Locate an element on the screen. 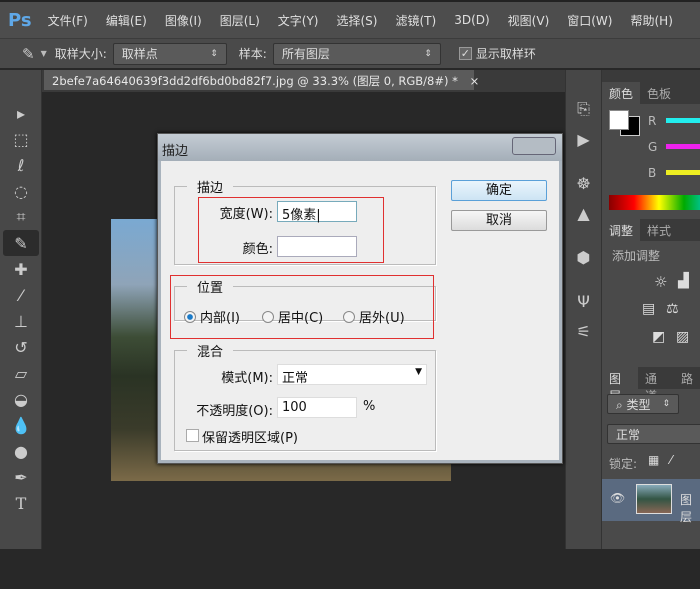 The width and height of the screenshot is (700, 589). dialog-close-button is located at coordinates (534, 146).